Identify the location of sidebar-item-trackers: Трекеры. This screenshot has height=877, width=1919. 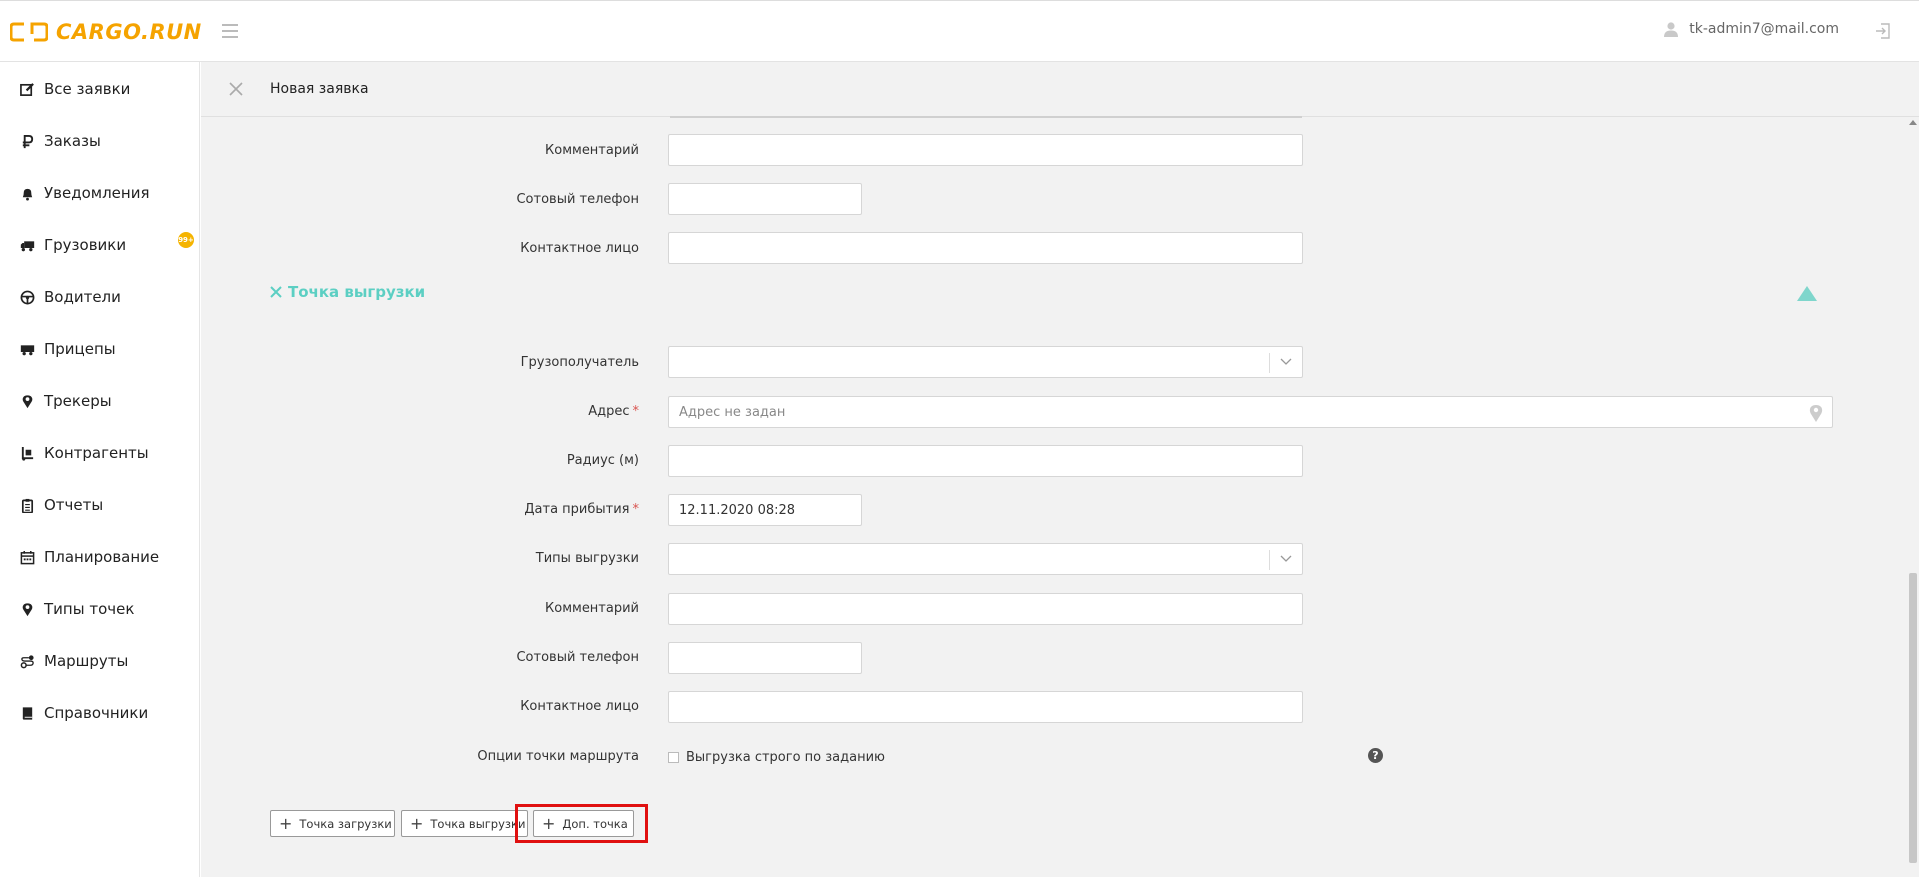
(66, 401).